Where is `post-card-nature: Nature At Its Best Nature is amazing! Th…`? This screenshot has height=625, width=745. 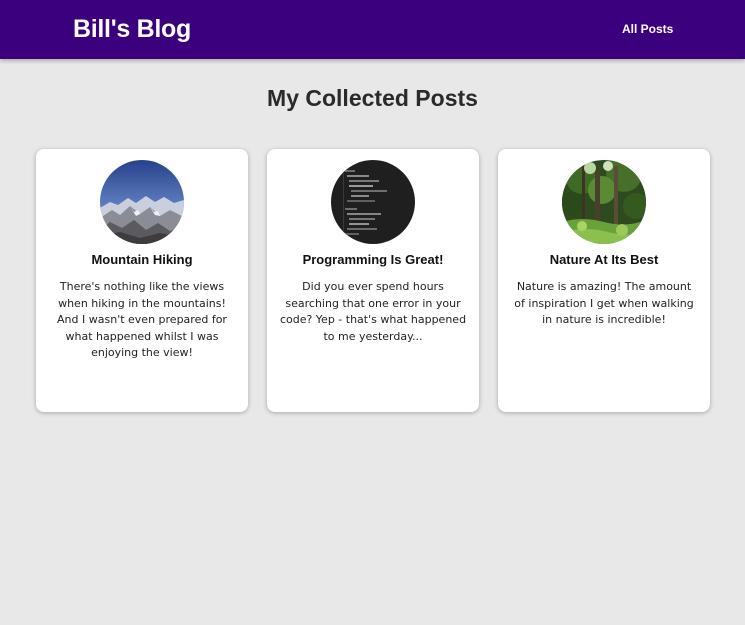 post-card-nature: Nature At Its Best Nature is amazing! Th… is located at coordinates (604, 280).